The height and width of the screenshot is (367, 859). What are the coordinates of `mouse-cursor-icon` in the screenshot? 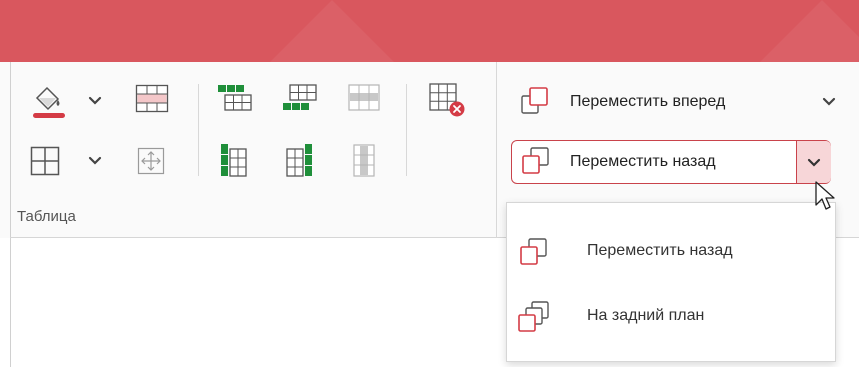 It's located at (825, 195).